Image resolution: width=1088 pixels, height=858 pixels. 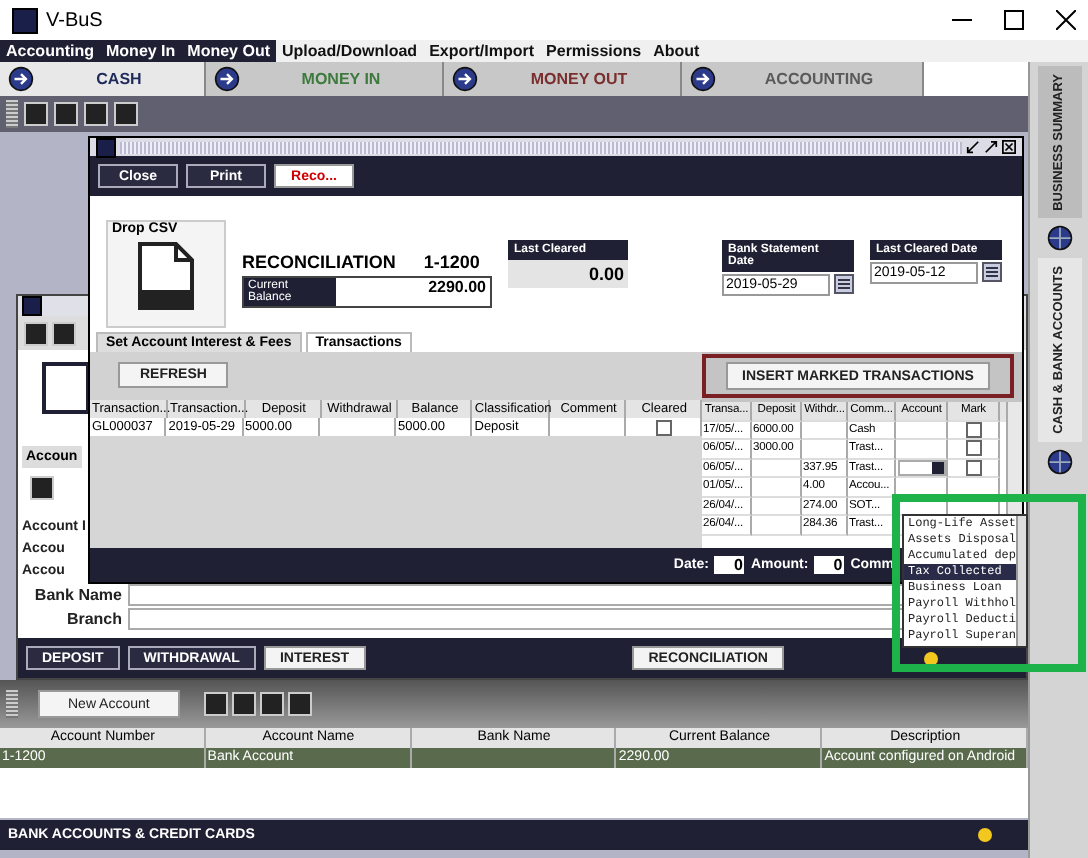 I want to click on field-label: Branch, so click(x=94, y=618).